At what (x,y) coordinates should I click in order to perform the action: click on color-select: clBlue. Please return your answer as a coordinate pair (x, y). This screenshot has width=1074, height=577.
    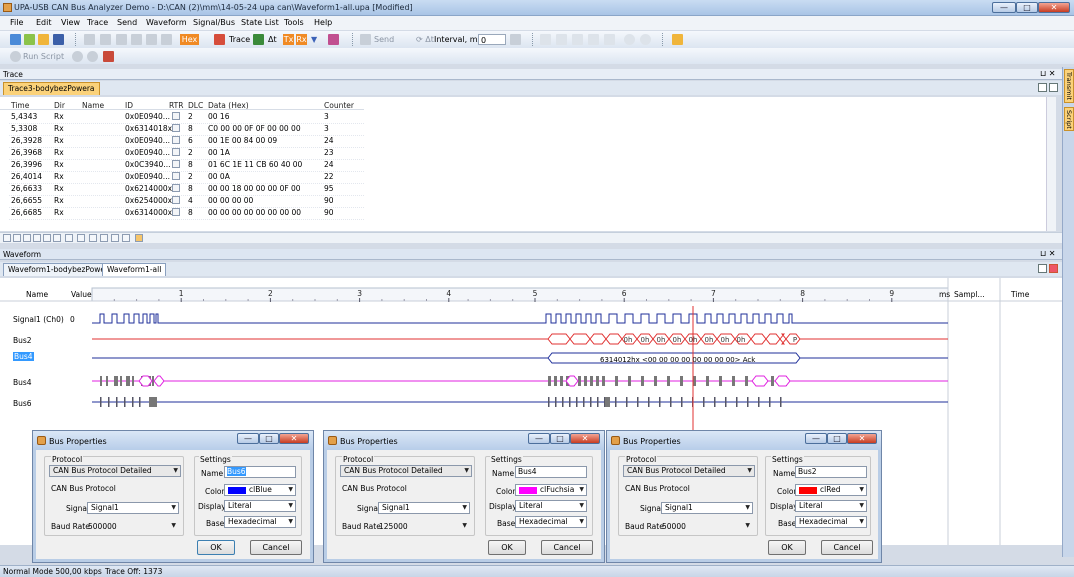
    Looking at the image, I should click on (260, 490).